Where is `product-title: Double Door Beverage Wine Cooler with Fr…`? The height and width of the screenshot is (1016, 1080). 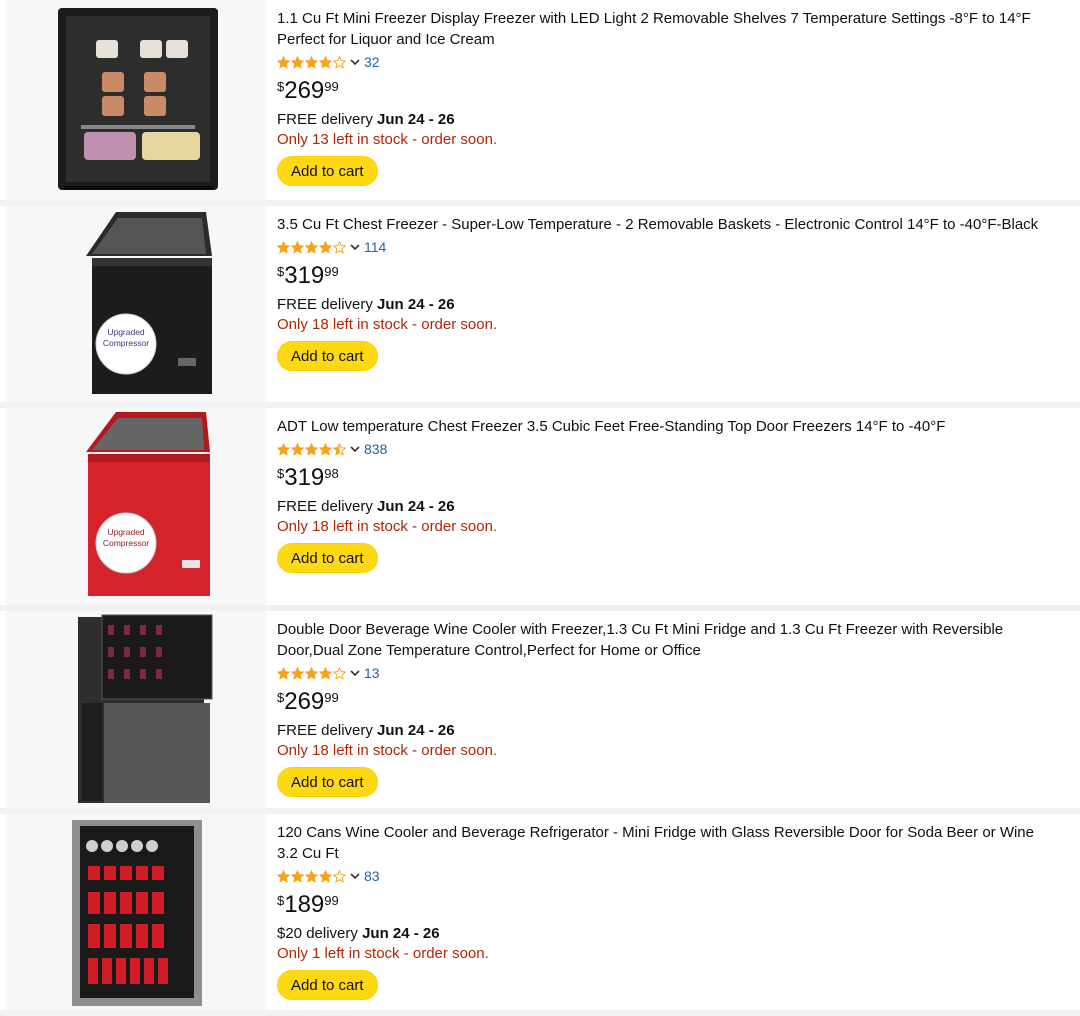 product-title: Double Door Beverage Wine Cooler with Fr… is located at coordinates (666, 640).